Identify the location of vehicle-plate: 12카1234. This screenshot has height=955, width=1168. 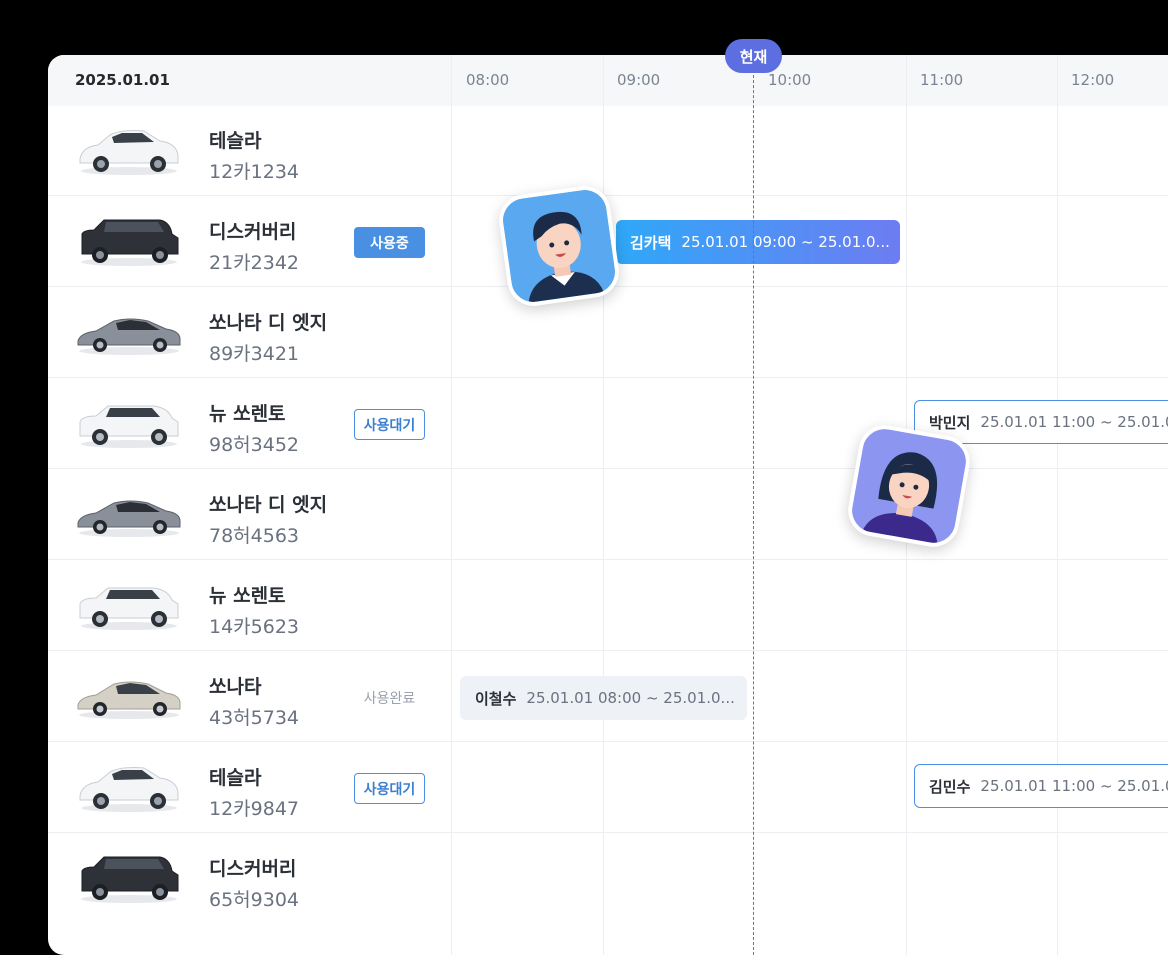
(254, 172).